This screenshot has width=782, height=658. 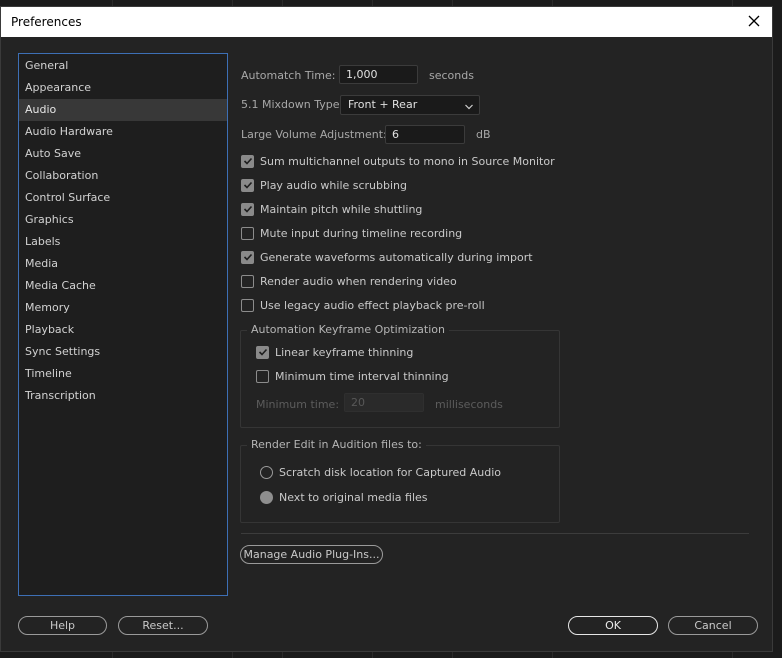 I want to click on sidebar-item-appearance: Appearance, so click(x=123, y=88).